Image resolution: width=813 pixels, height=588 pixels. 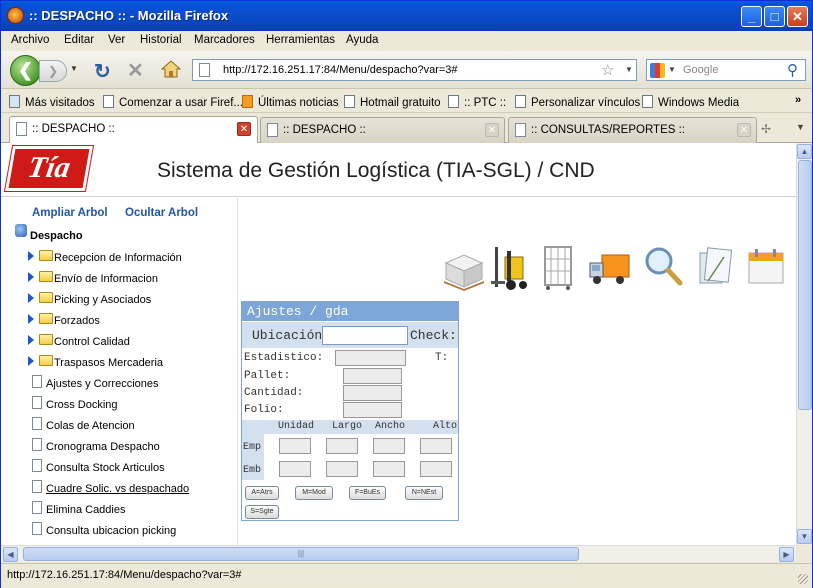 I want to click on atras-button: A=Atrs, so click(x=262, y=493).